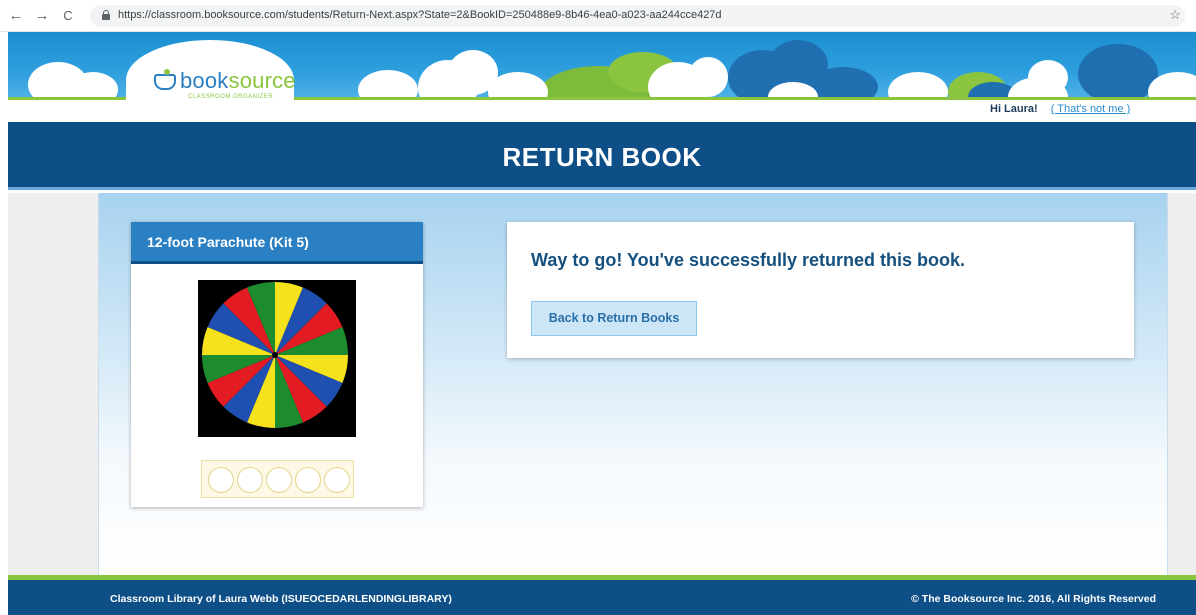  Describe the element at coordinates (1091, 109) in the screenshot. I see `not-me-link: ( That's not me )` at that location.